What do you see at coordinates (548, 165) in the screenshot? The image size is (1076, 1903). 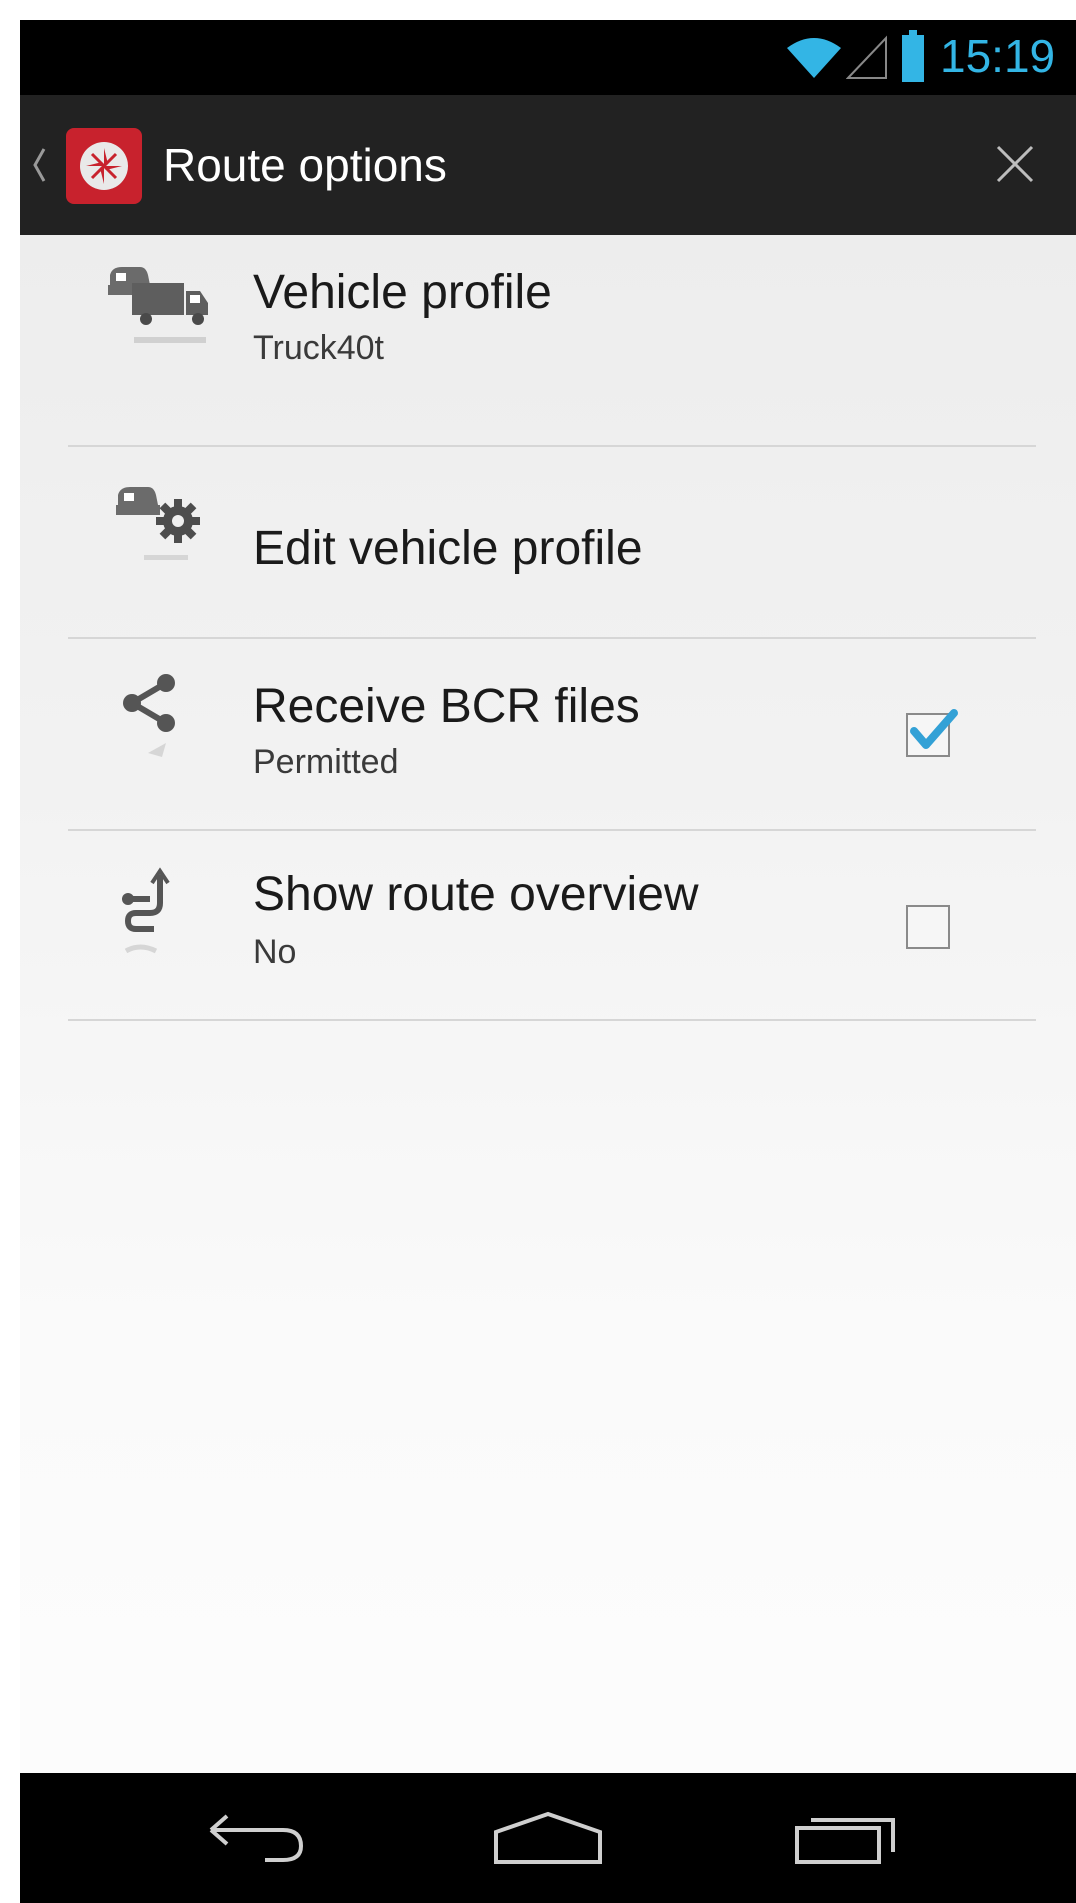 I see `action-bar: Route options` at bounding box center [548, 165].